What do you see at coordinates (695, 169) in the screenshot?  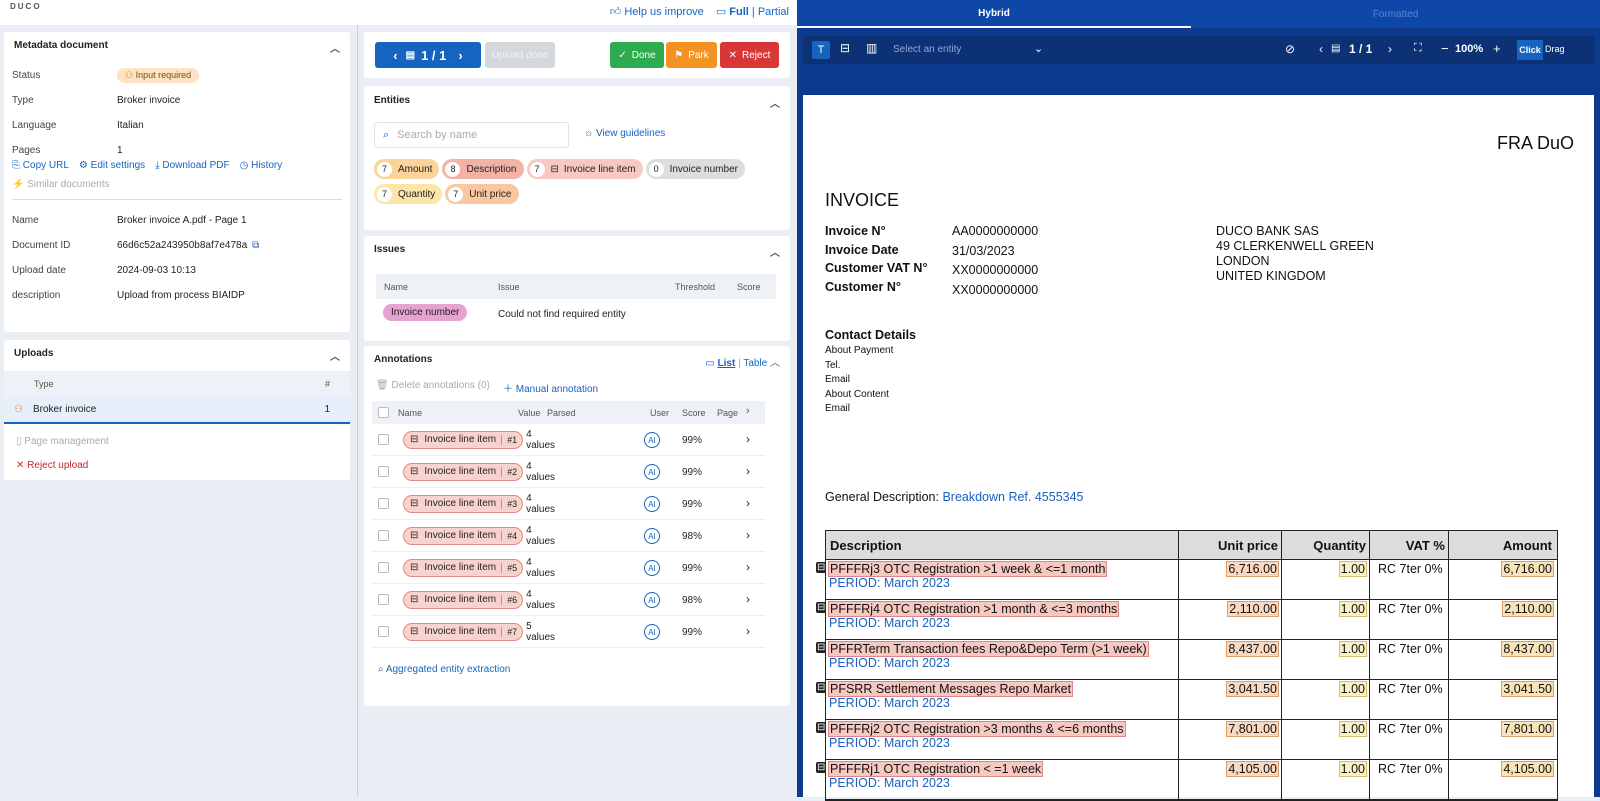 I see `entity-chip-invoice-number: 0 Invoice number` at bounding box center [695, 169].